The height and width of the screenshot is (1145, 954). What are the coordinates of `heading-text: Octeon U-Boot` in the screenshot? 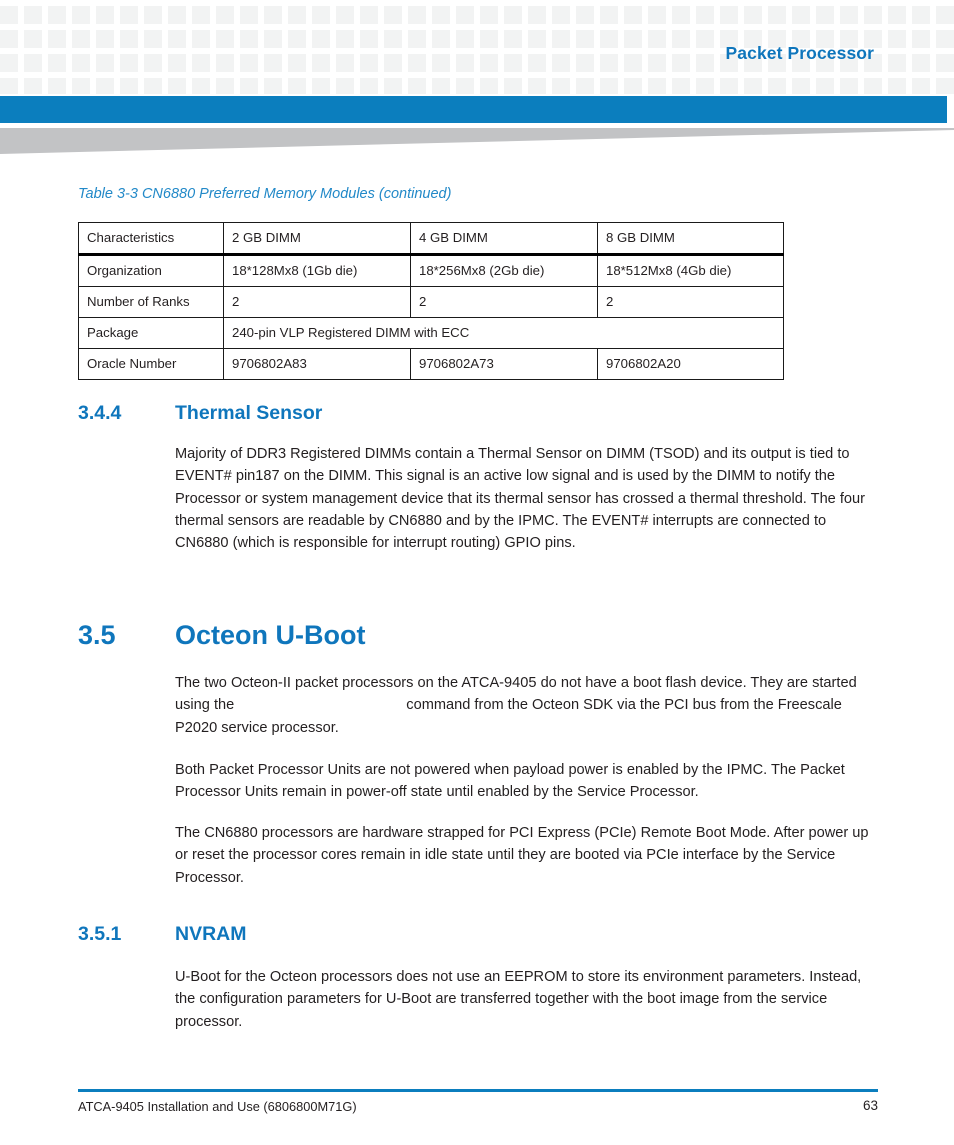 It's located at (270, 635).